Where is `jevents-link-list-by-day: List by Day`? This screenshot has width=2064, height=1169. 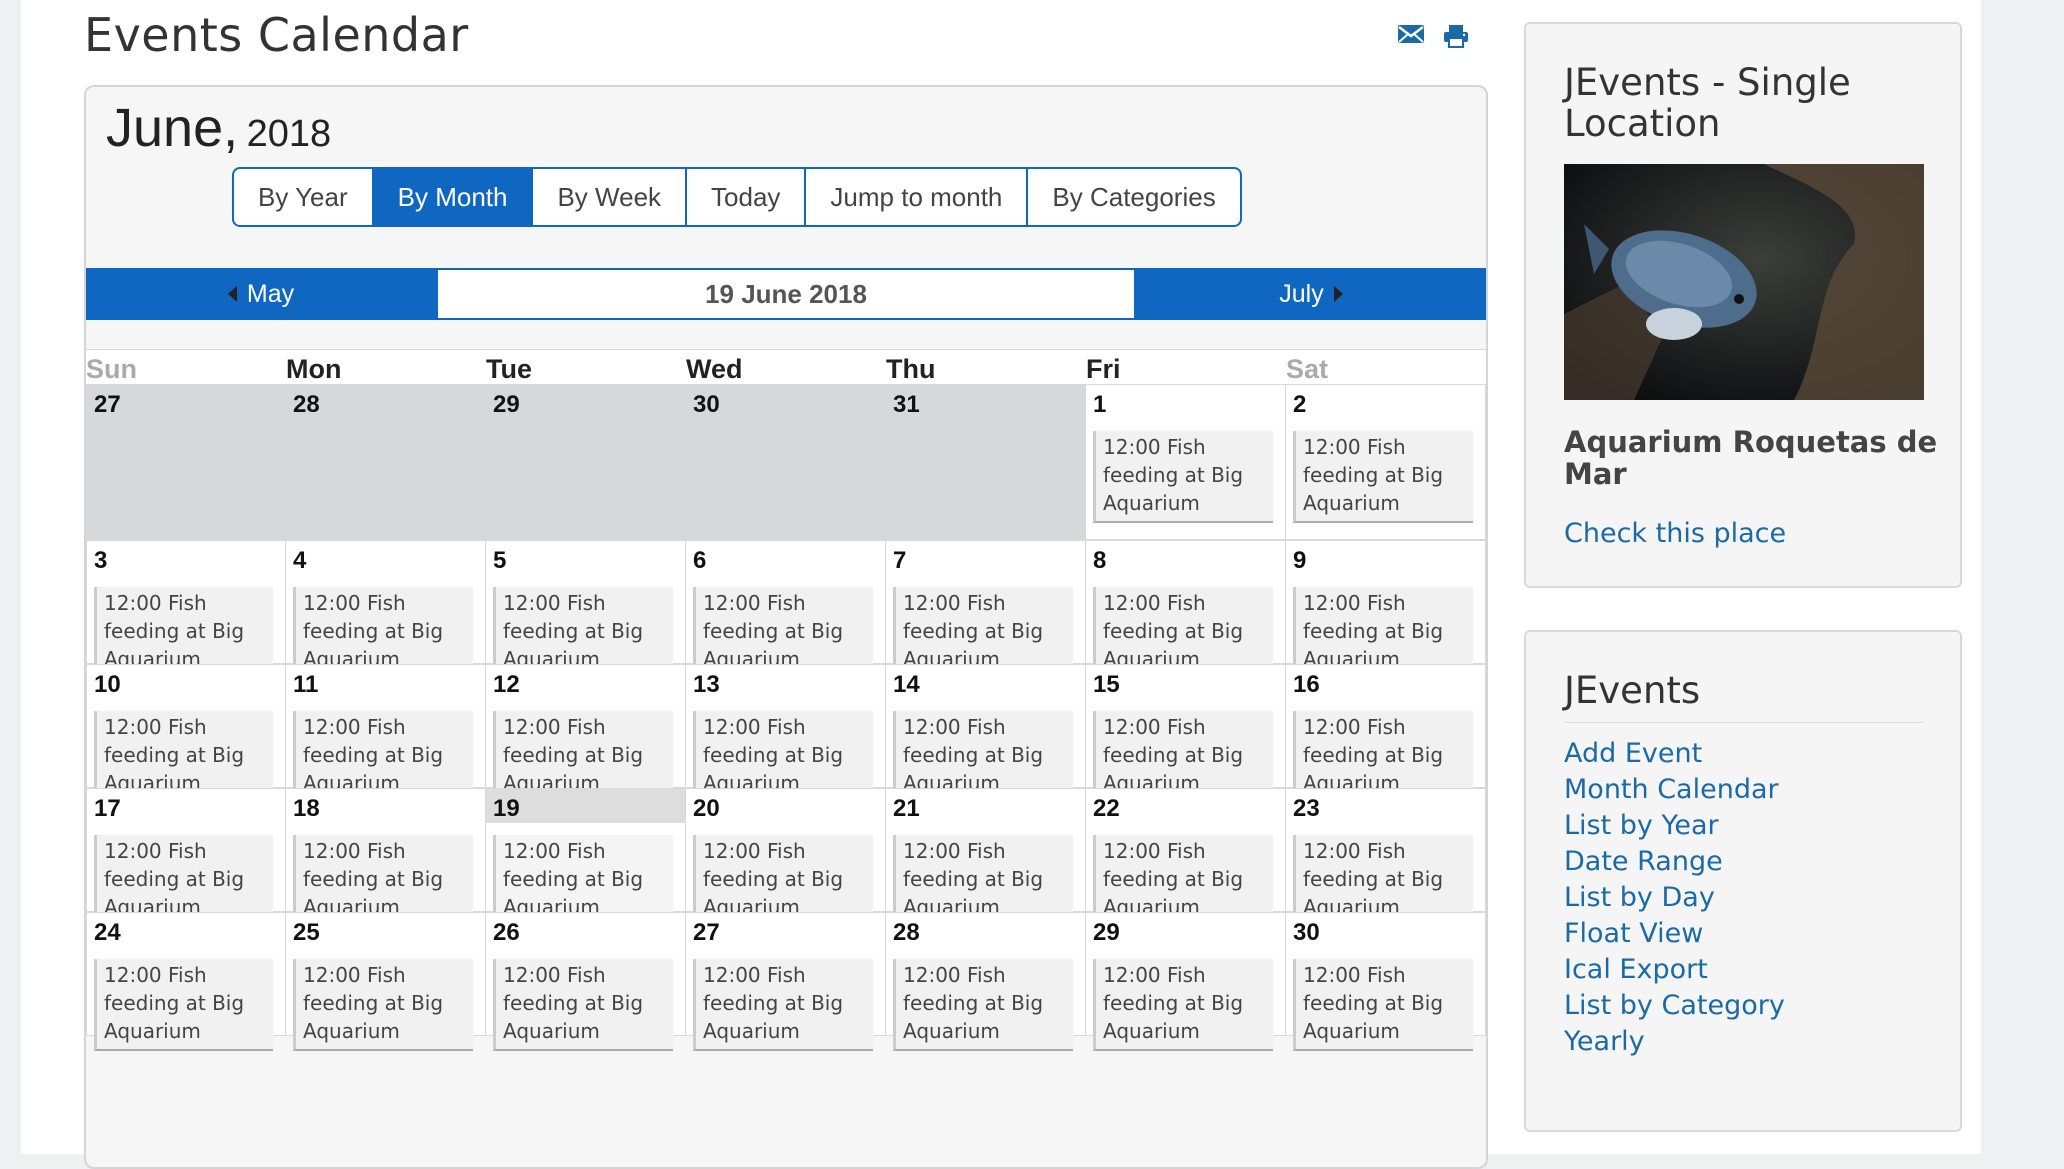
jevents-link-list-by-day: List by Day is located at coordinates (1674, 898).